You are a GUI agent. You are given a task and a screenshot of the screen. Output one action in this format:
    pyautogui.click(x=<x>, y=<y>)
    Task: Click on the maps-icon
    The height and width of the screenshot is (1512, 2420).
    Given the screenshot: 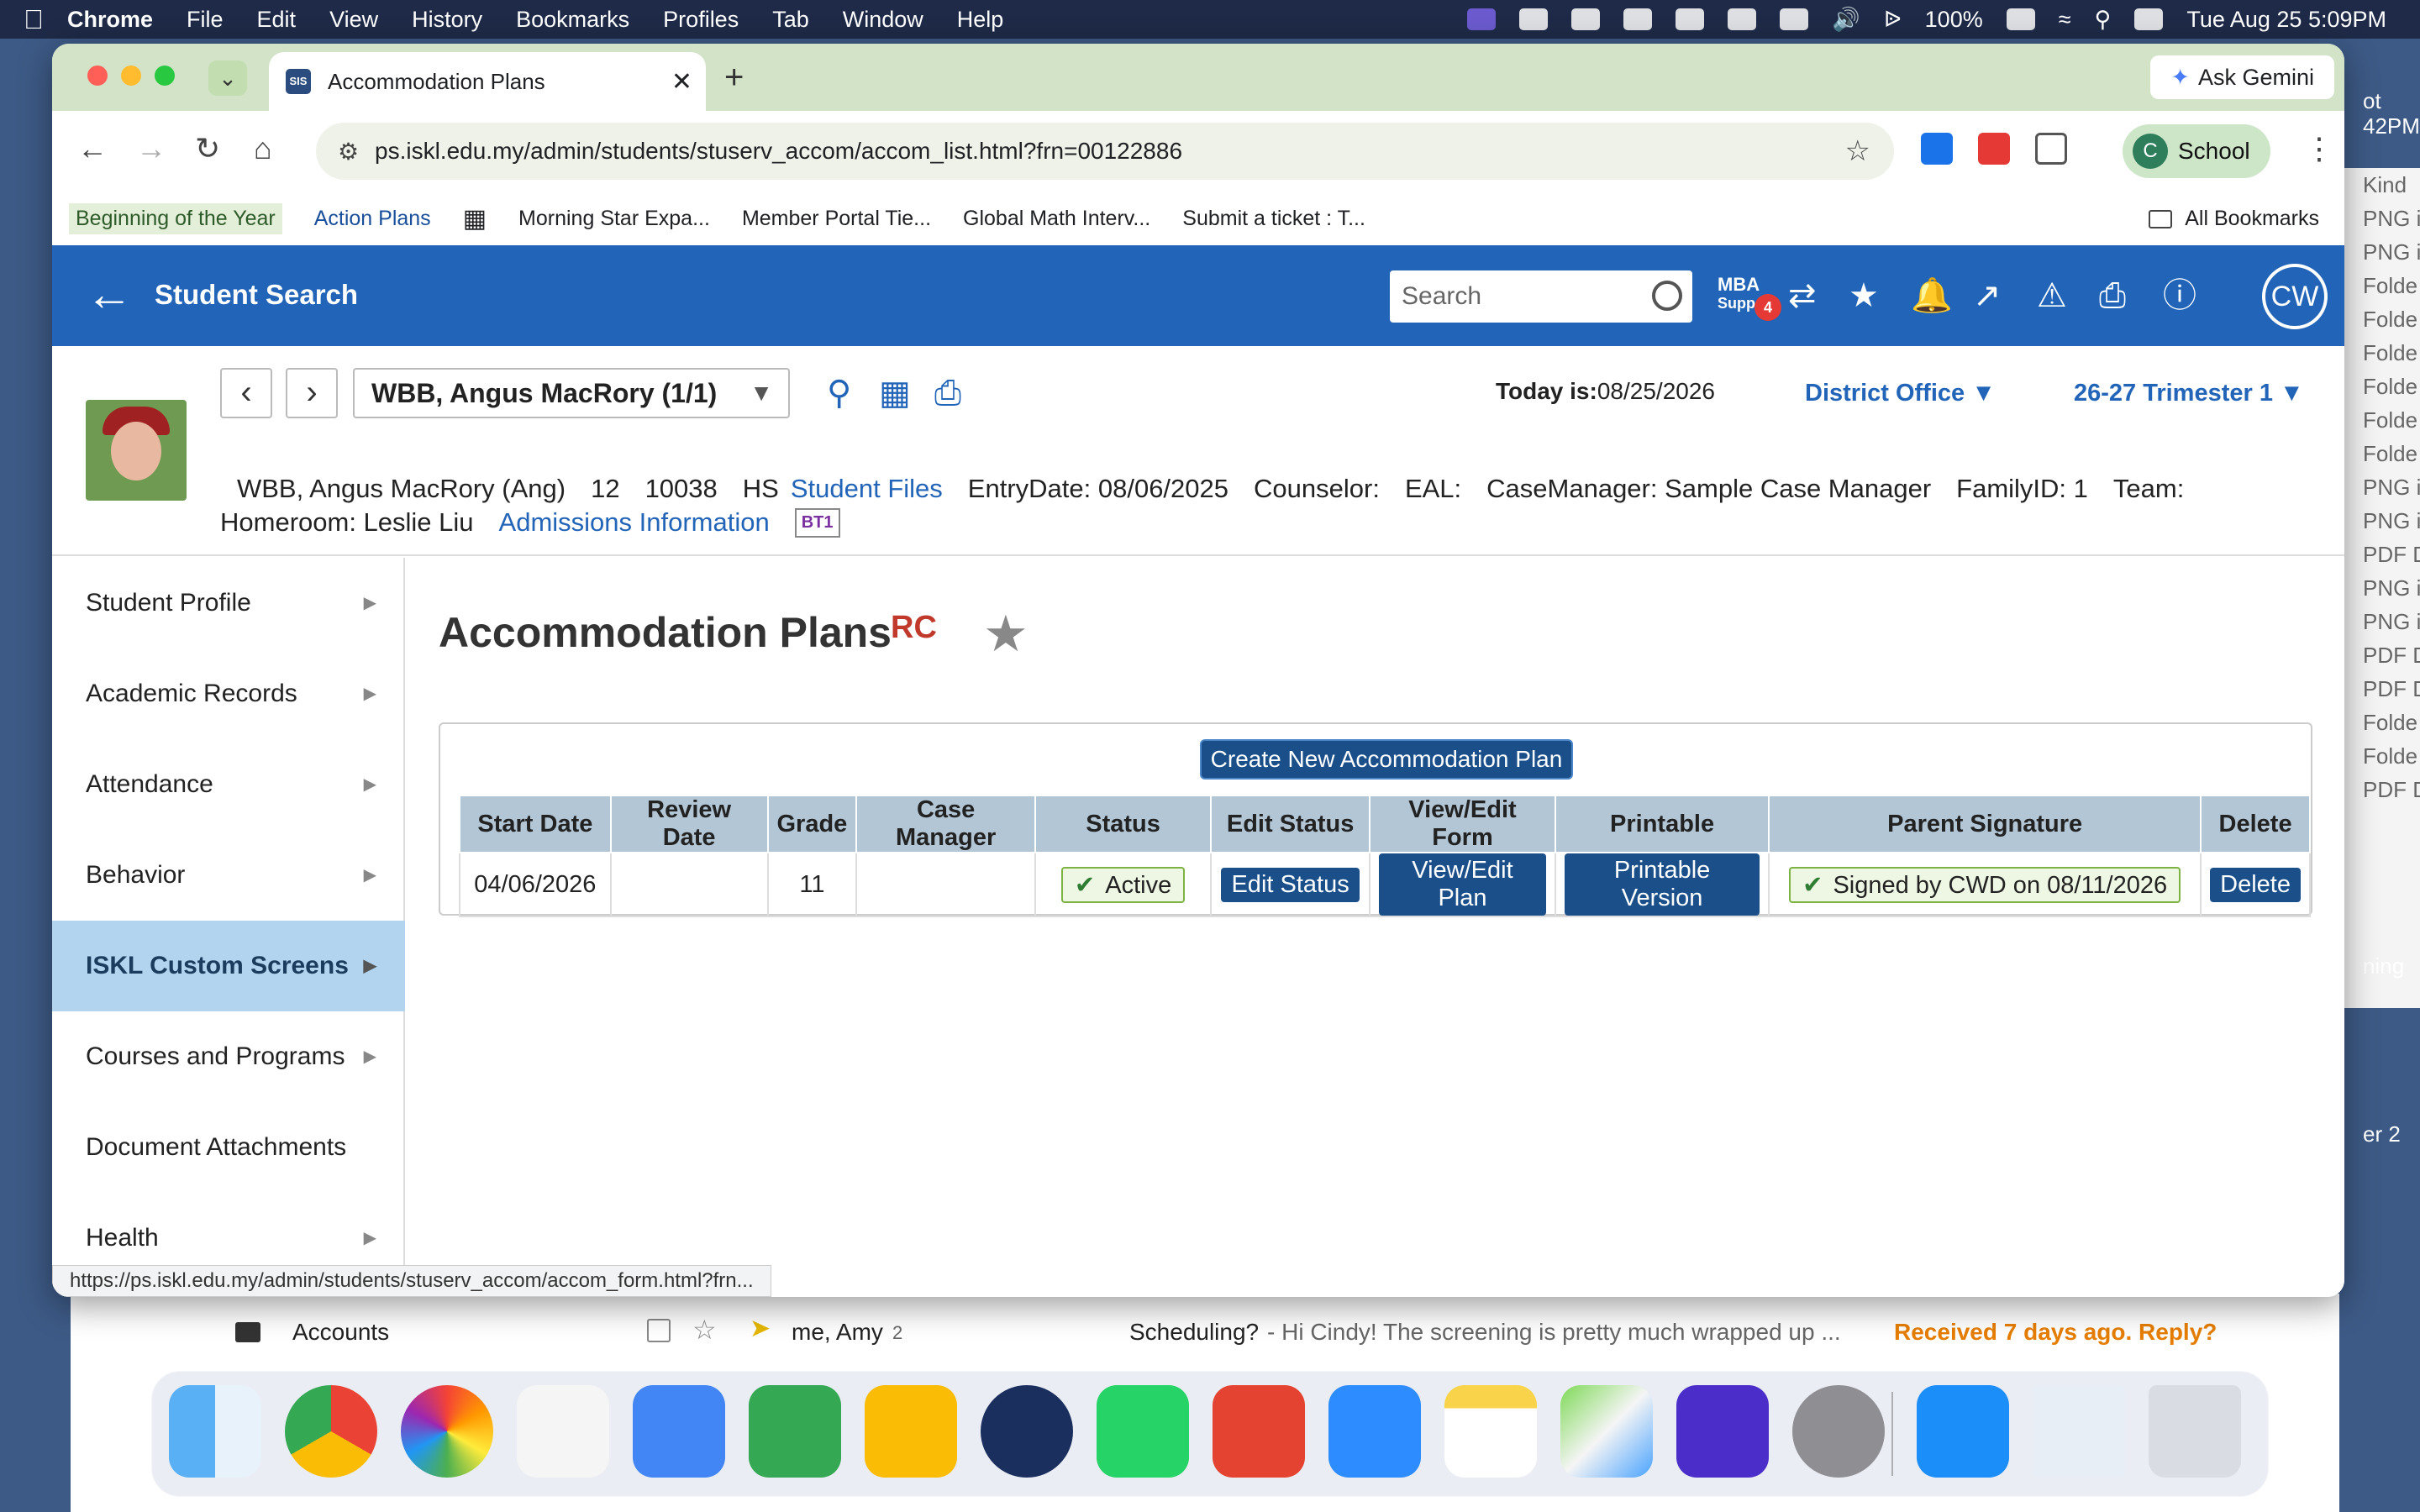 What is the action you would take?
    pyautogui.click(x=1606, y=1431)
    